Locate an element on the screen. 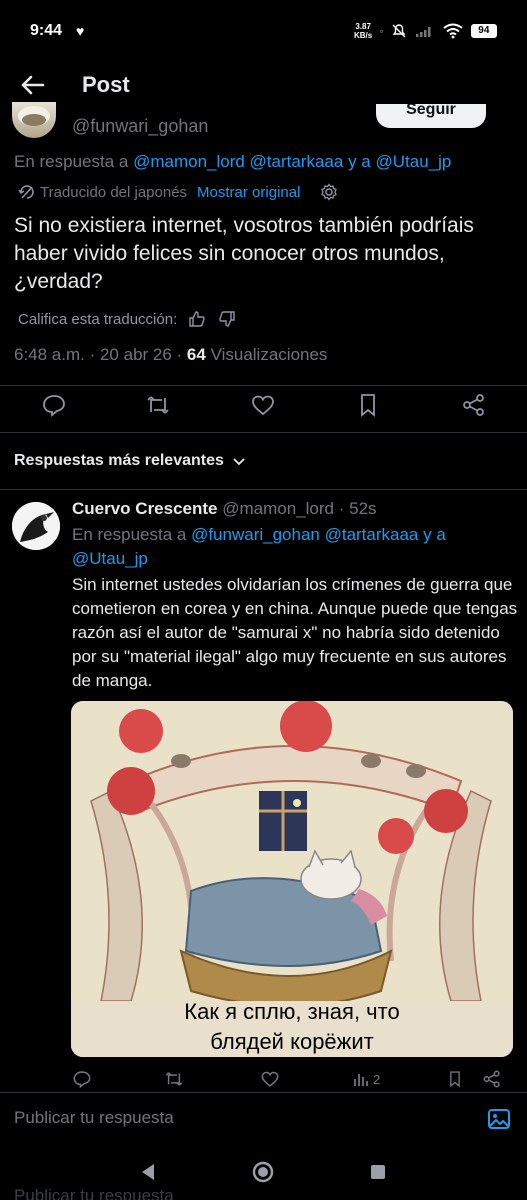 The width and height of the screenshot is (527, 1200). reply-header: Cuervo Crescente @mamon_lord · 52s is located at coordinates (224, 509).